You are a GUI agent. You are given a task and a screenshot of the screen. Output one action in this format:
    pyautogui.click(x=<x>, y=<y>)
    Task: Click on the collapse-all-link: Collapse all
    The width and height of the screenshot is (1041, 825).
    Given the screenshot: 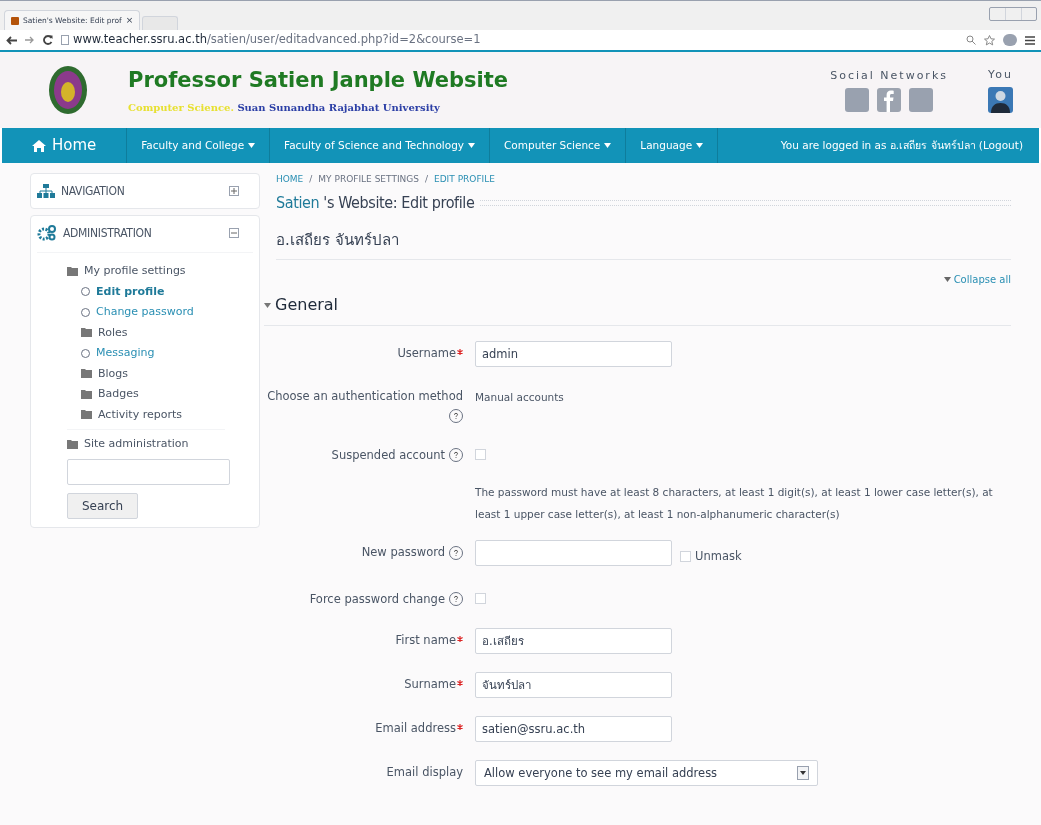 What is the action you would take?
    pyautogui.click(x=982, y=279)
    